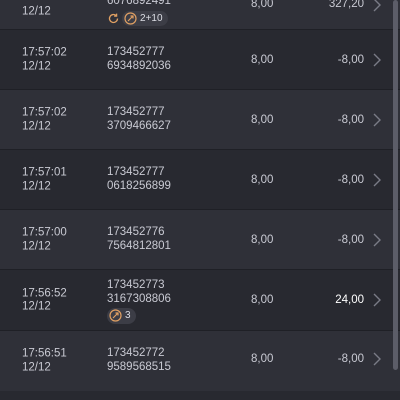 The height and width of the screenshot is (400, 400). What do you see at coordinates (139, 3) in the screenshot?
I see `row-ref: 6076892491` at bounding box center [139, 3].